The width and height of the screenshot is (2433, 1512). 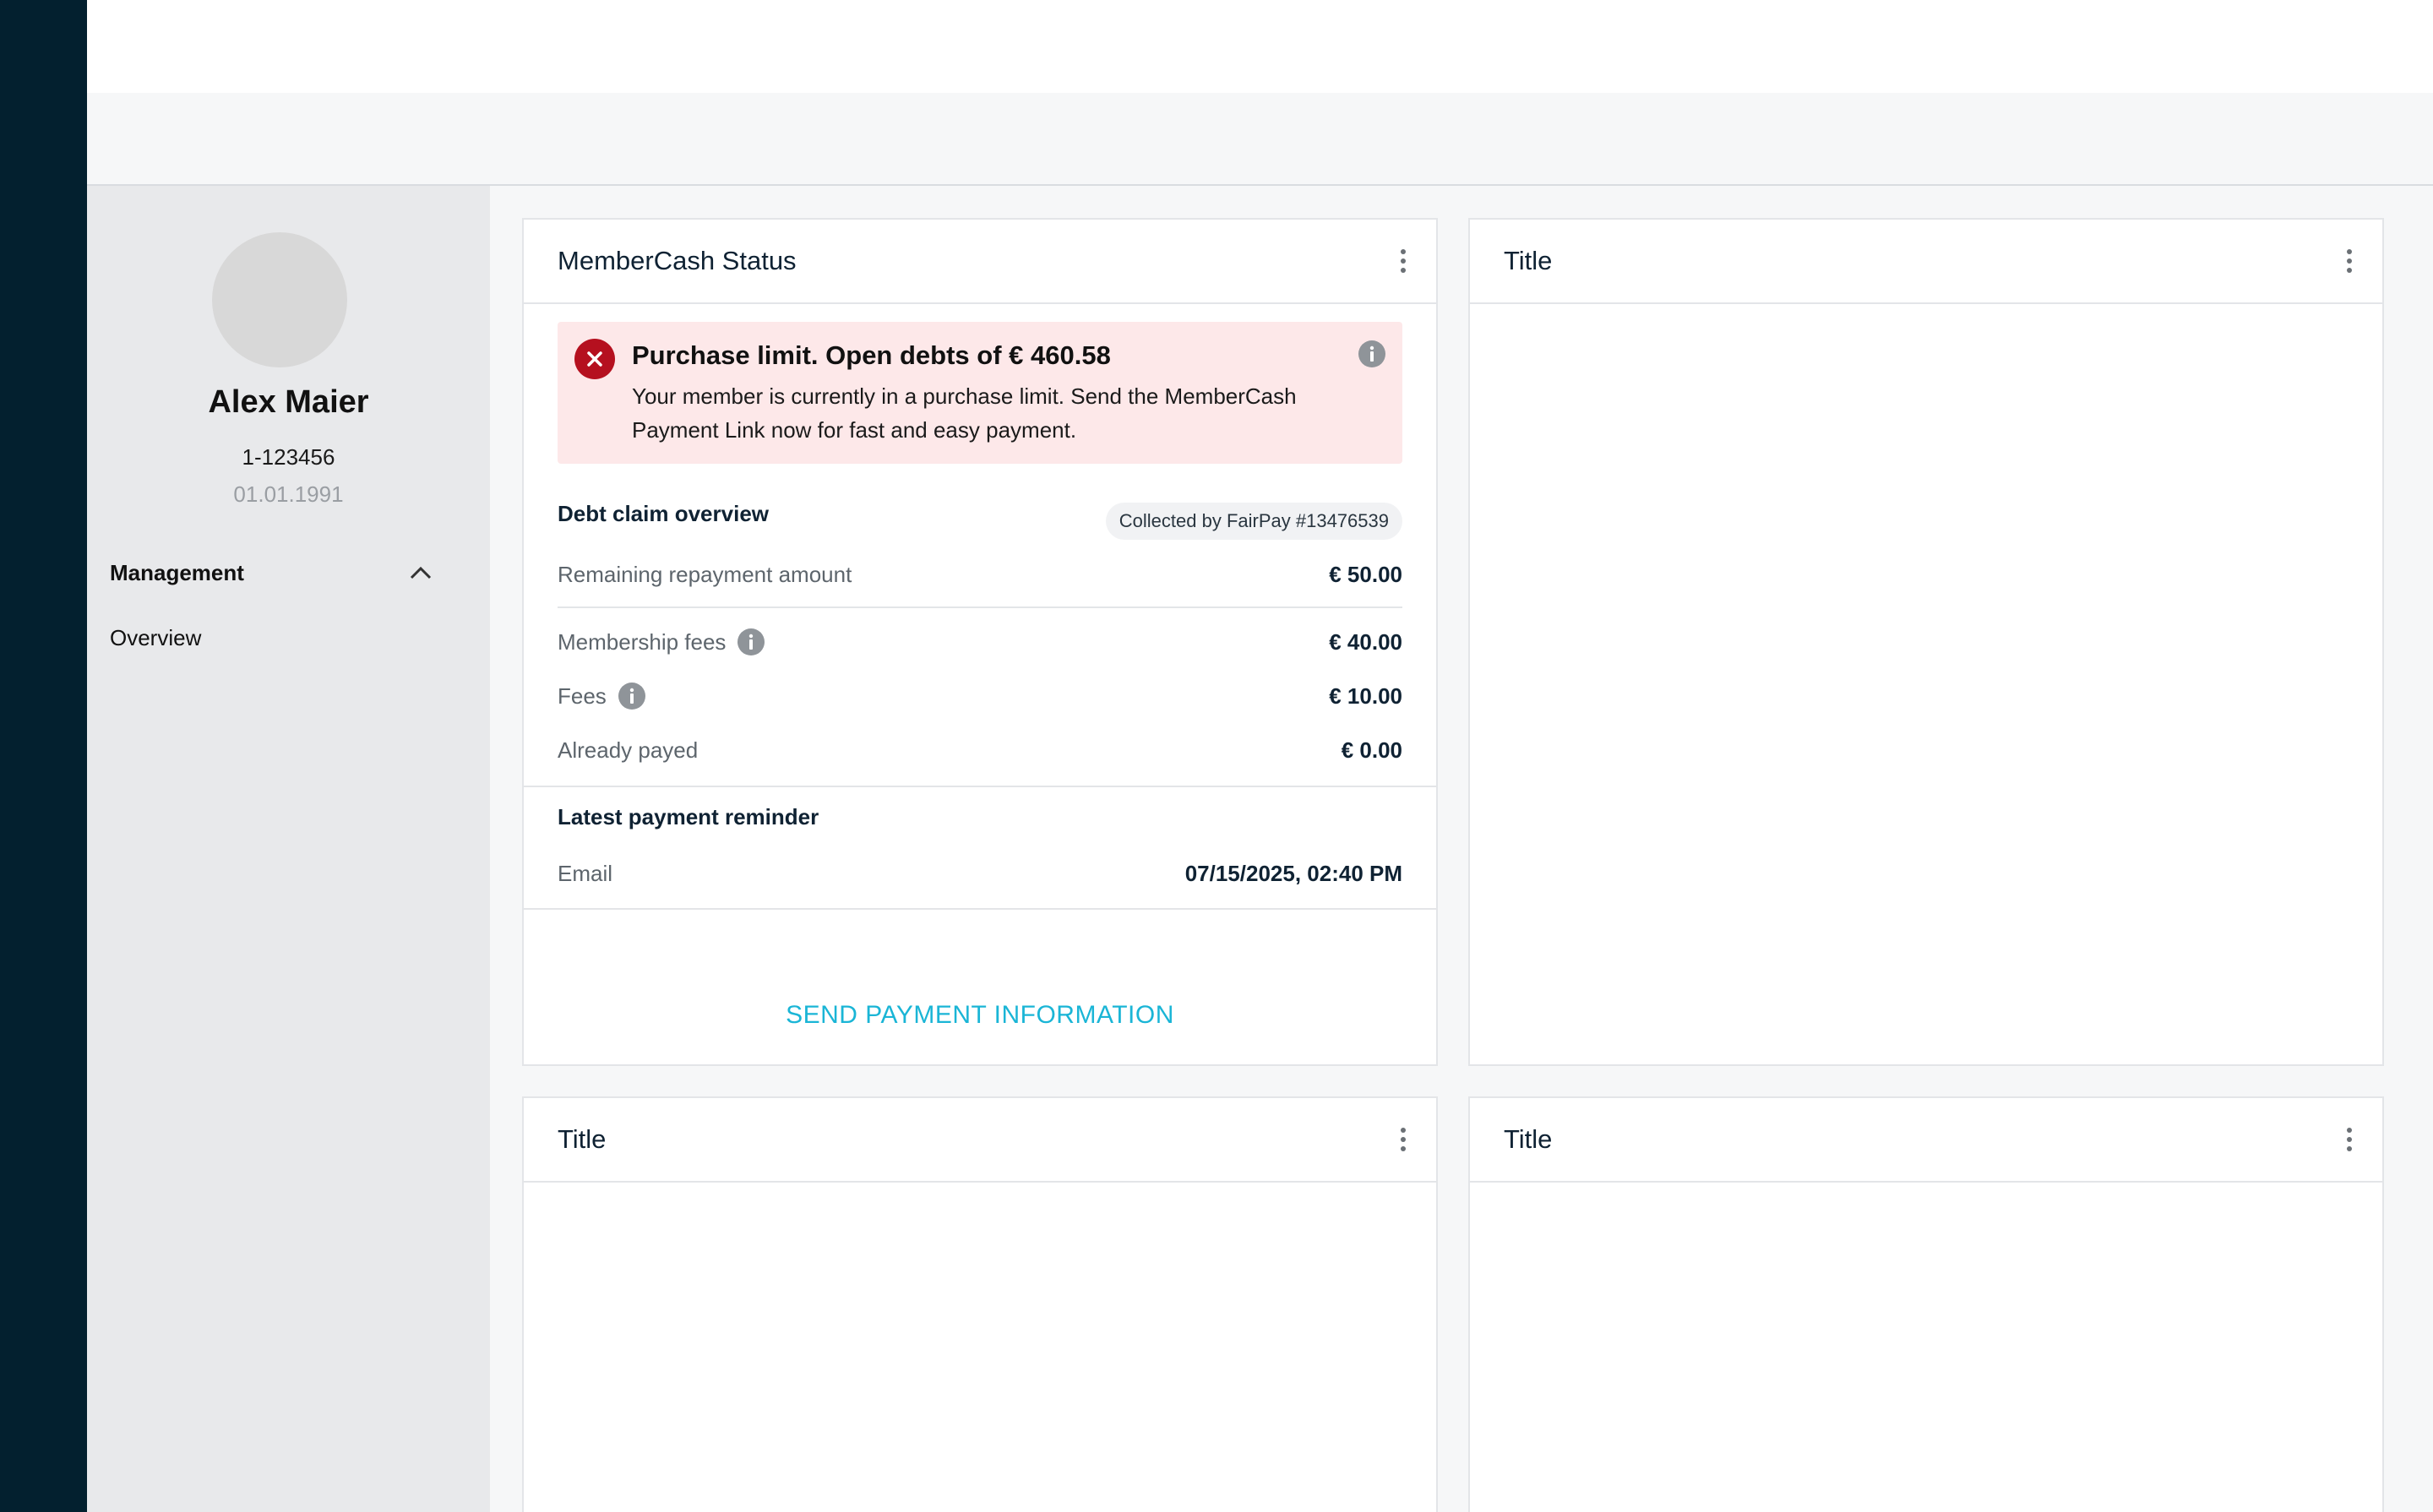 What do you see at coordinates (1254, 522) in the screenshot?
I see `collector-badge: Collected by FairPay #13476539` at bounding box center [1254, 522].